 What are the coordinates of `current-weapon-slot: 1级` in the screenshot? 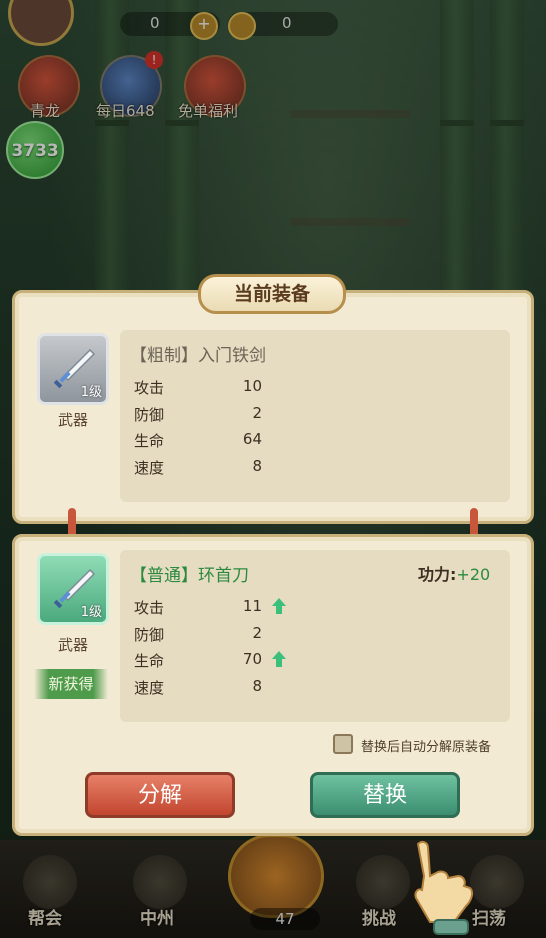 It's located at (73, 369).